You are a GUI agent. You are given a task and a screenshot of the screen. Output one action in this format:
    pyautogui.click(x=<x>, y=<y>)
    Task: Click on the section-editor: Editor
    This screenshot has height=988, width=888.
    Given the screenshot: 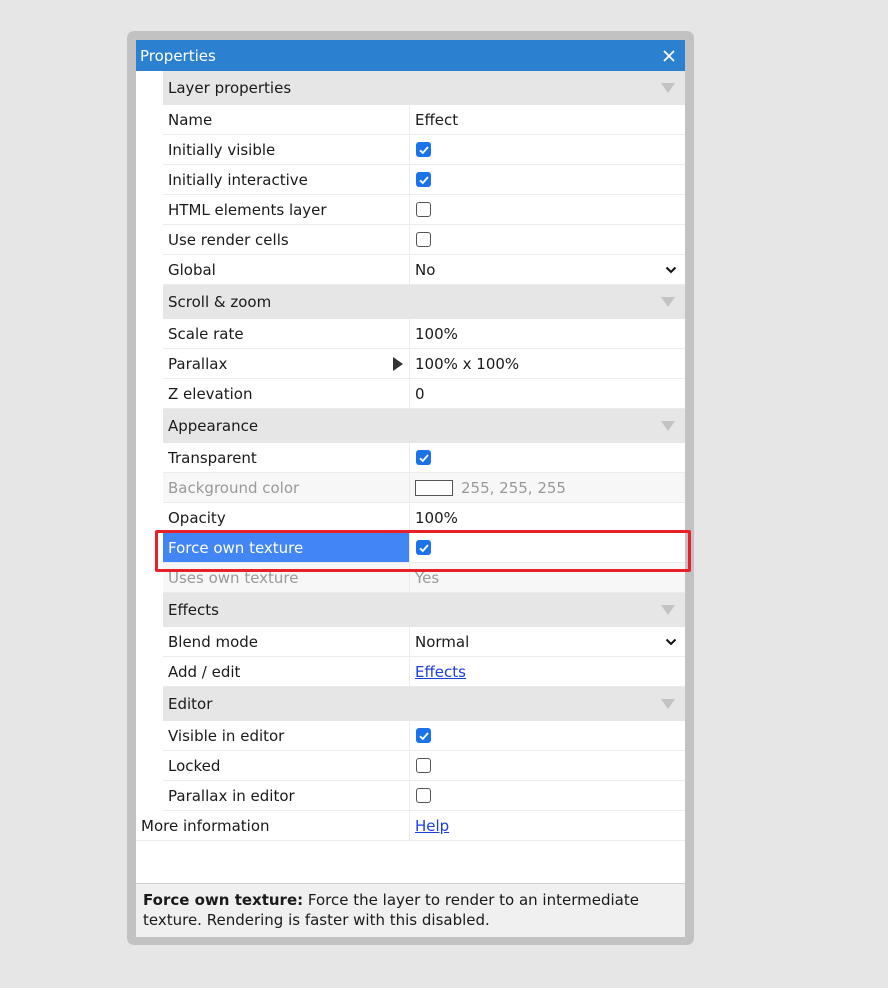 What is the action you would take?
    pyautogui.click(x=424, y=704)
    